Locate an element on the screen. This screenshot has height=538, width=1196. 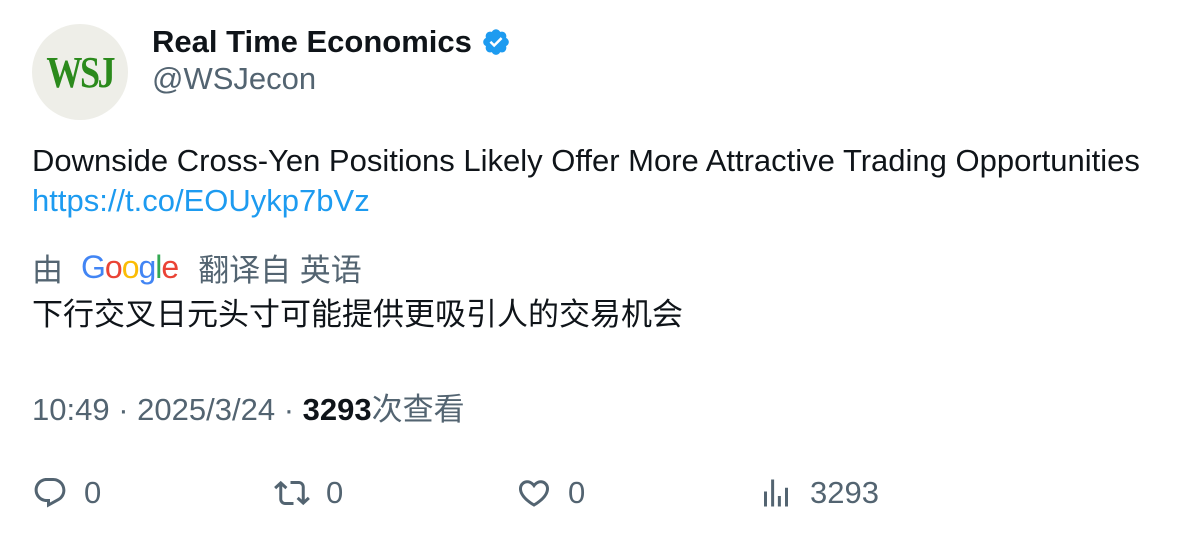
author-display-name: Real Time Economics is located at coordinates (312, 42).